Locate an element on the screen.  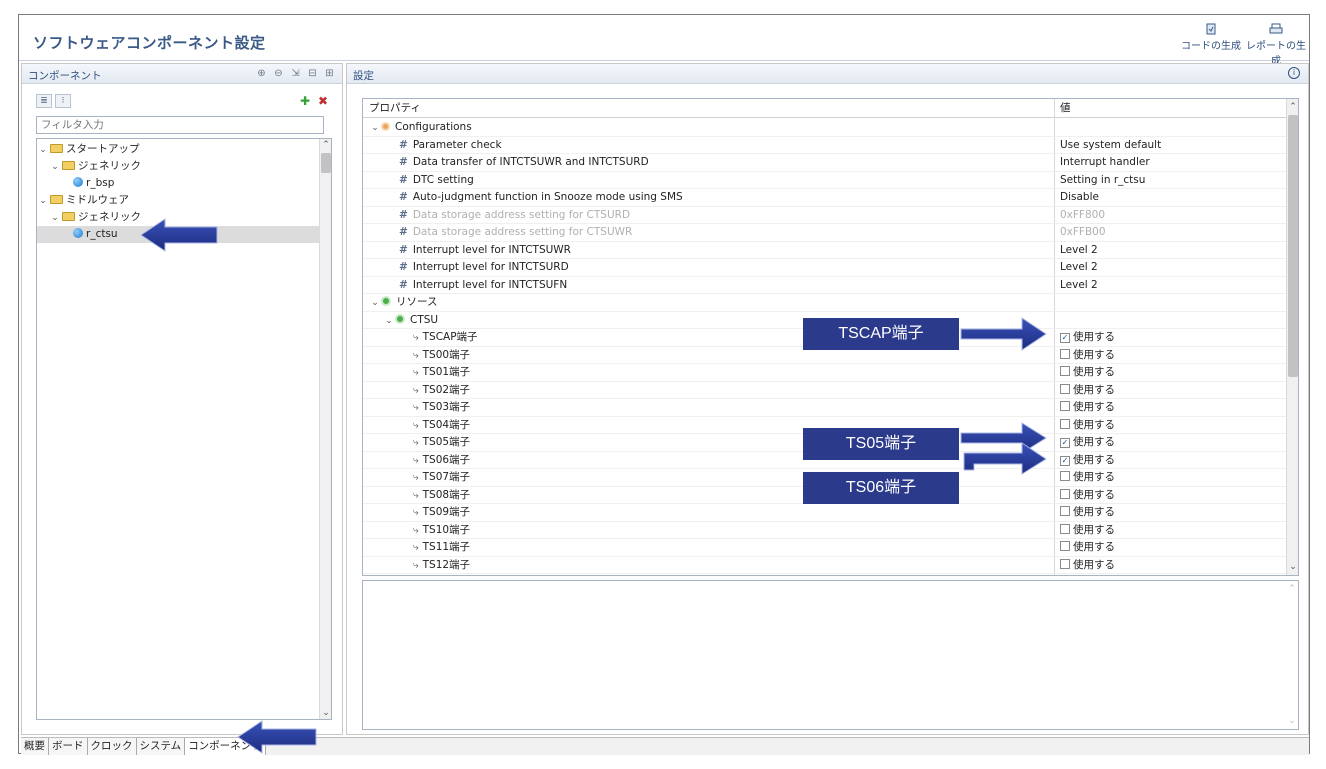
arrow-to-ts06-icon is located at coordinates (1005, 458).